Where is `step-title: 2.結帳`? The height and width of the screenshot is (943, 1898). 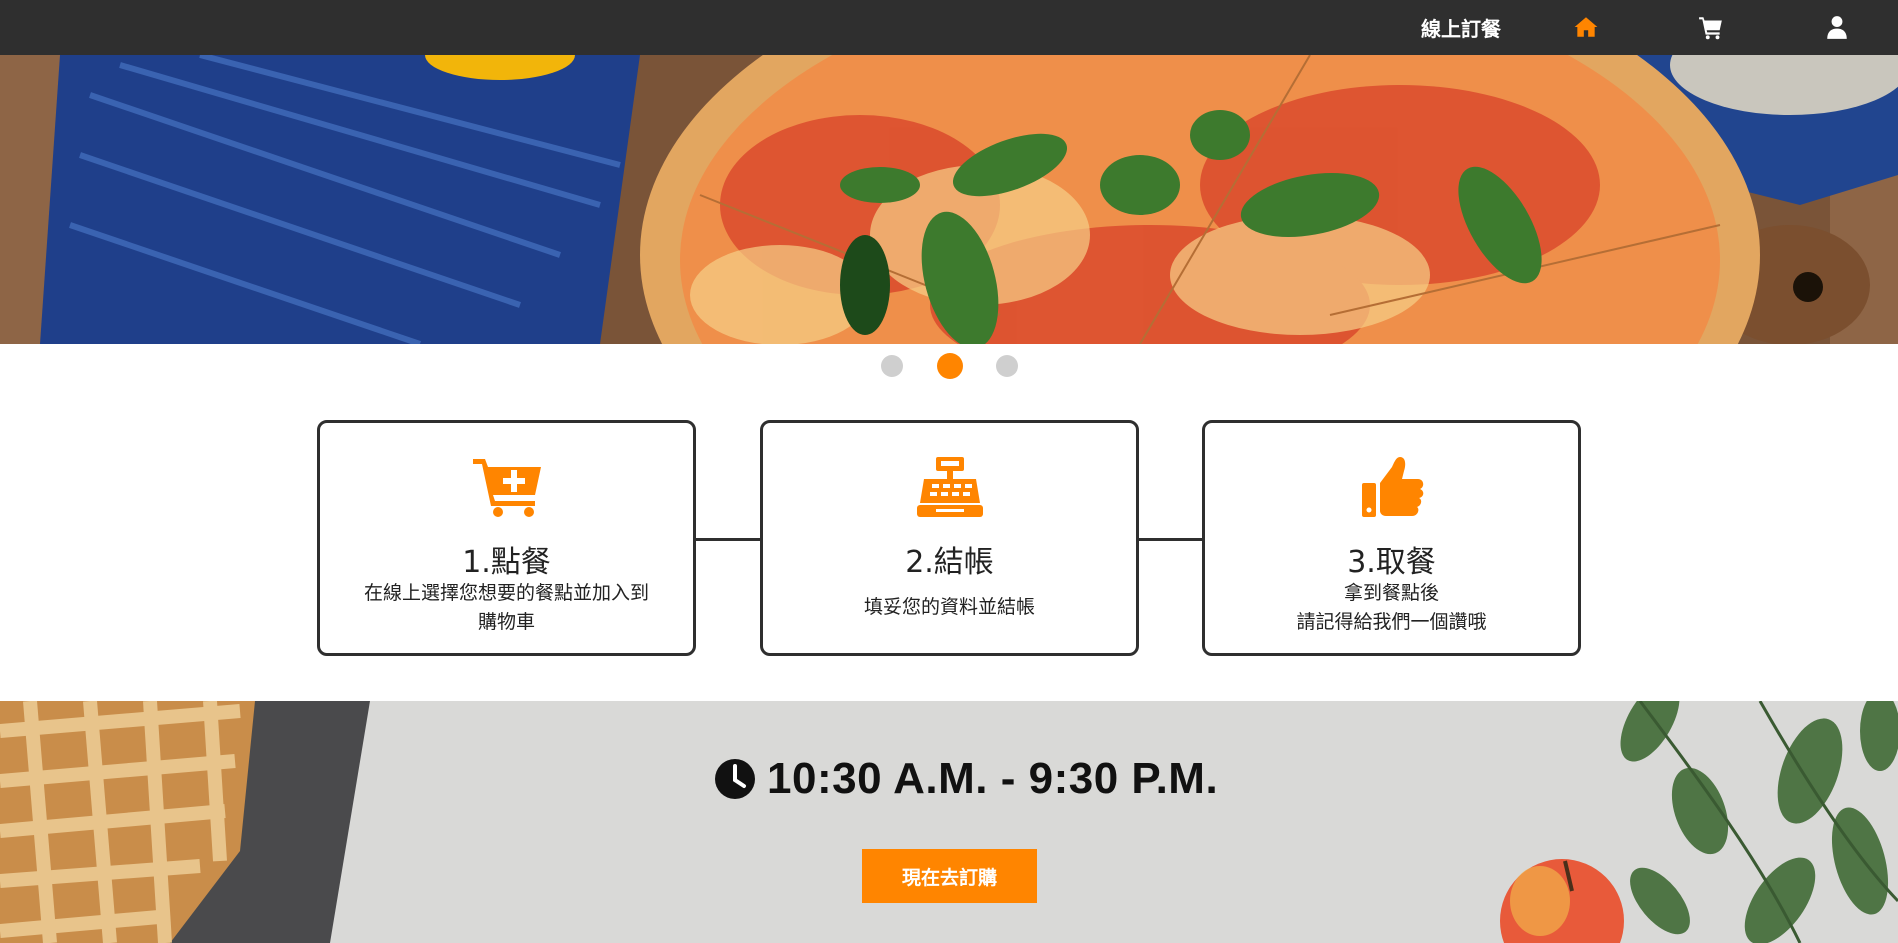
step-title: 2.結帳 is located at coordinates (949, 562).